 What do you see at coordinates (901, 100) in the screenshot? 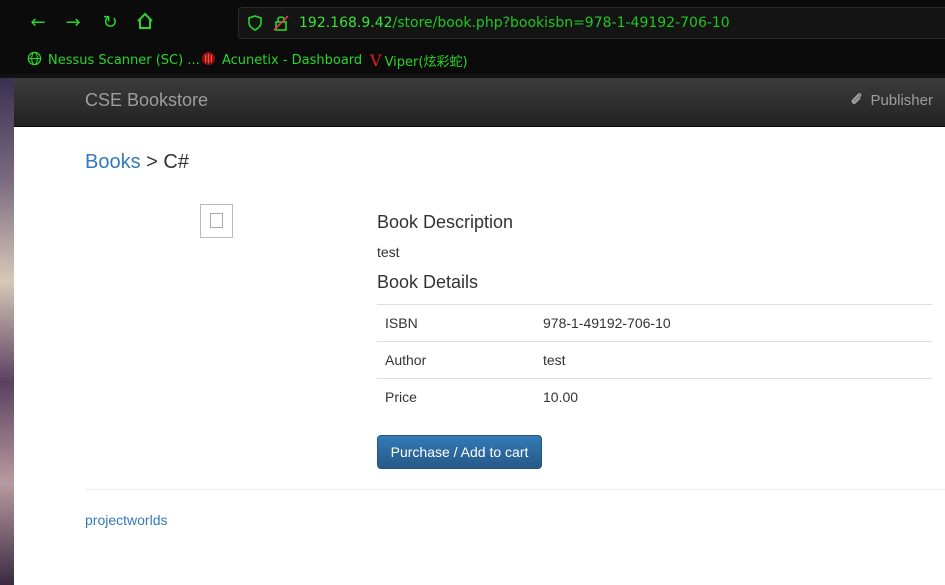
I see `publisher-label: Publisher` at bounding box center [901, 100].